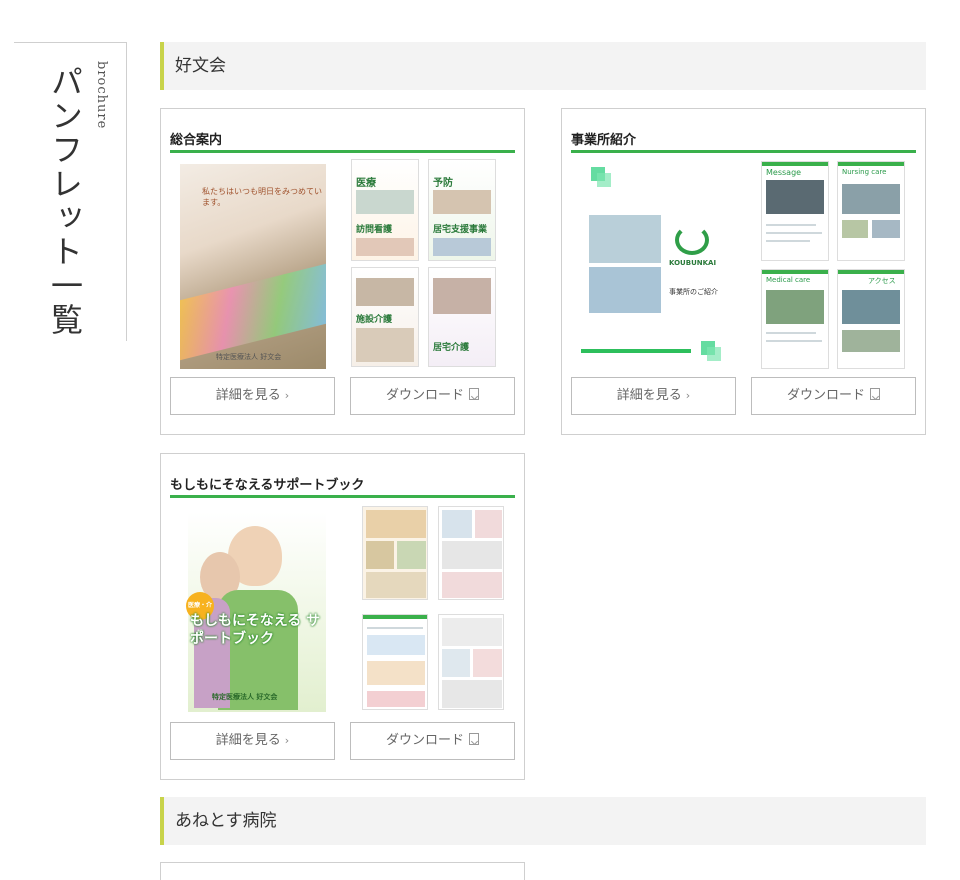 This screenshot has width=960, height=880. I want to click on cover-image: 私たちはいつも明日をみつめています。 特定医療法人 好文会, so click(253, 266).